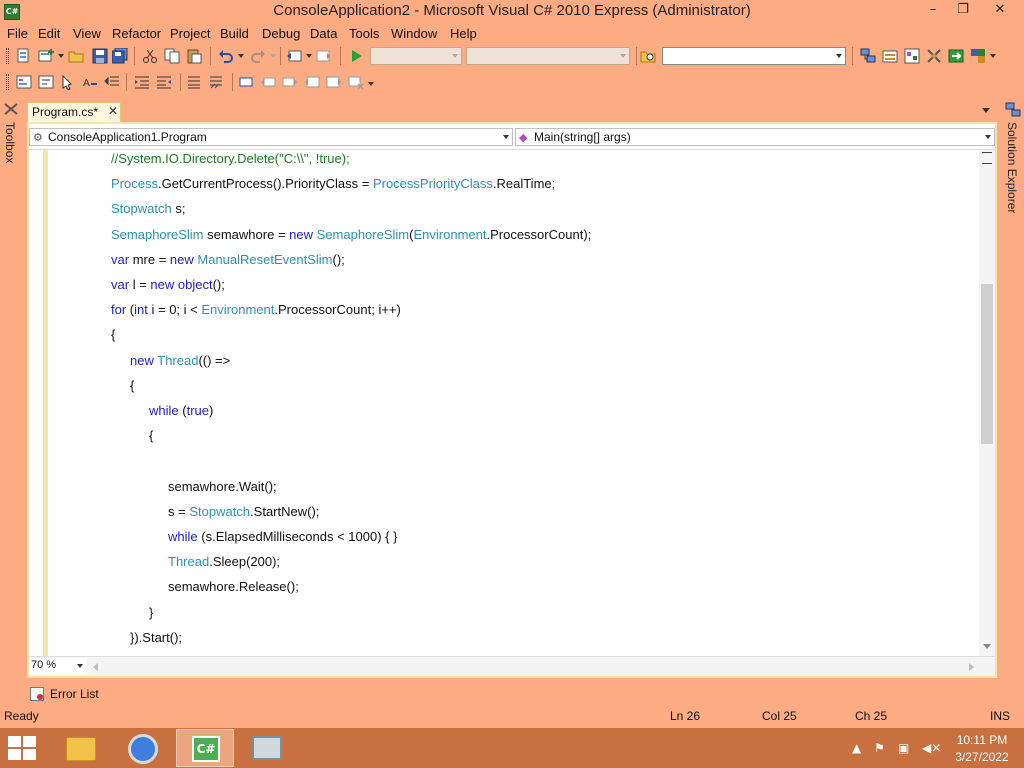 The width and height of the screenshot is (1024, 768). What do you see at coordinates (190, 33) in the screenshot?
I see `menu-project: Project` at bounding box center [190, 33].